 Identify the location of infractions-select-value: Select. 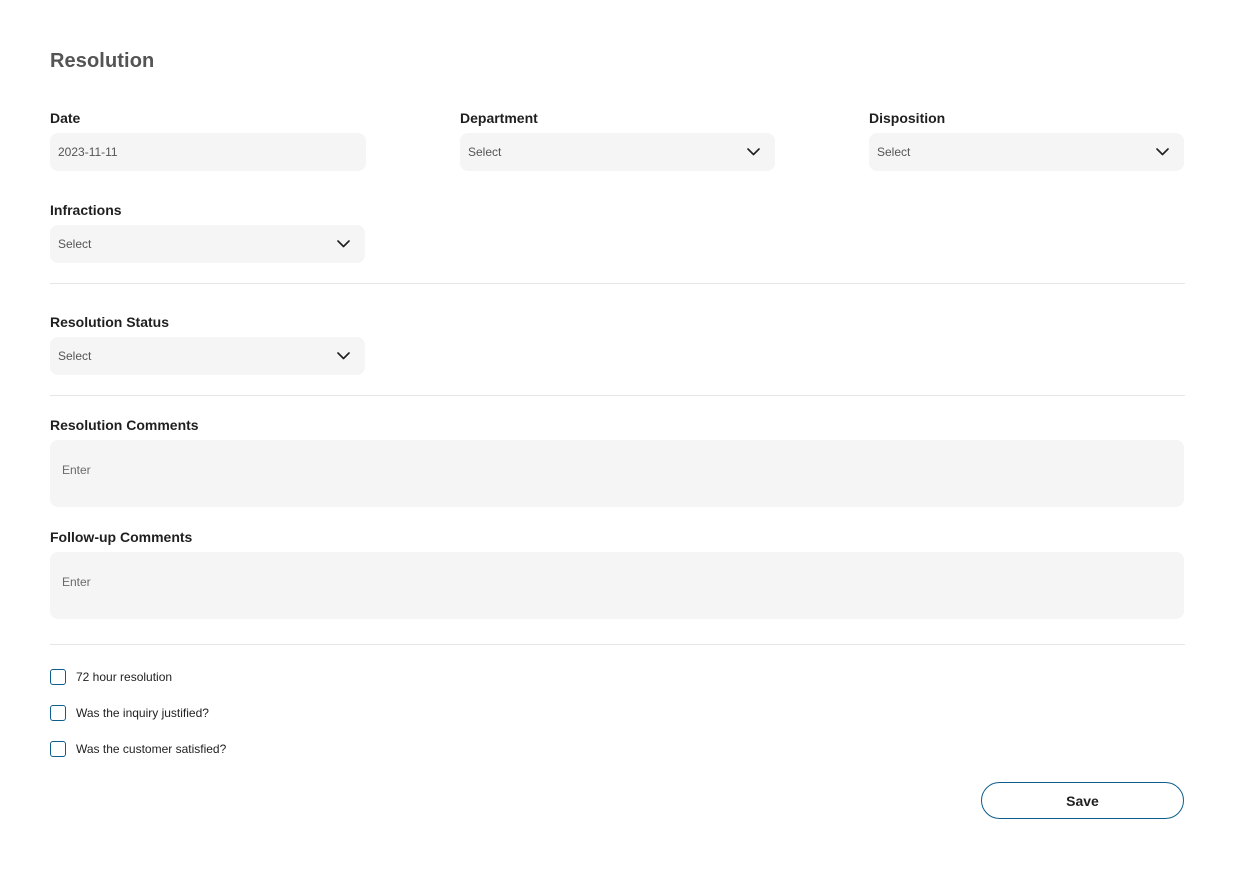
(75, 244).